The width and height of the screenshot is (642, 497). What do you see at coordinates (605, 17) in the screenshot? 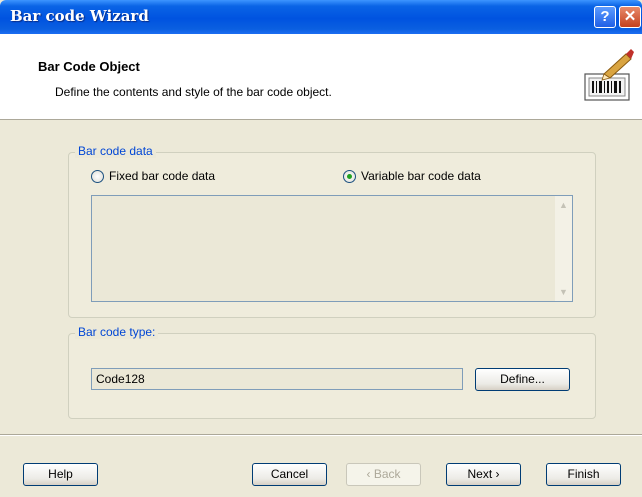
I see `help-title-button: ?` at bounding box center [605, 17].